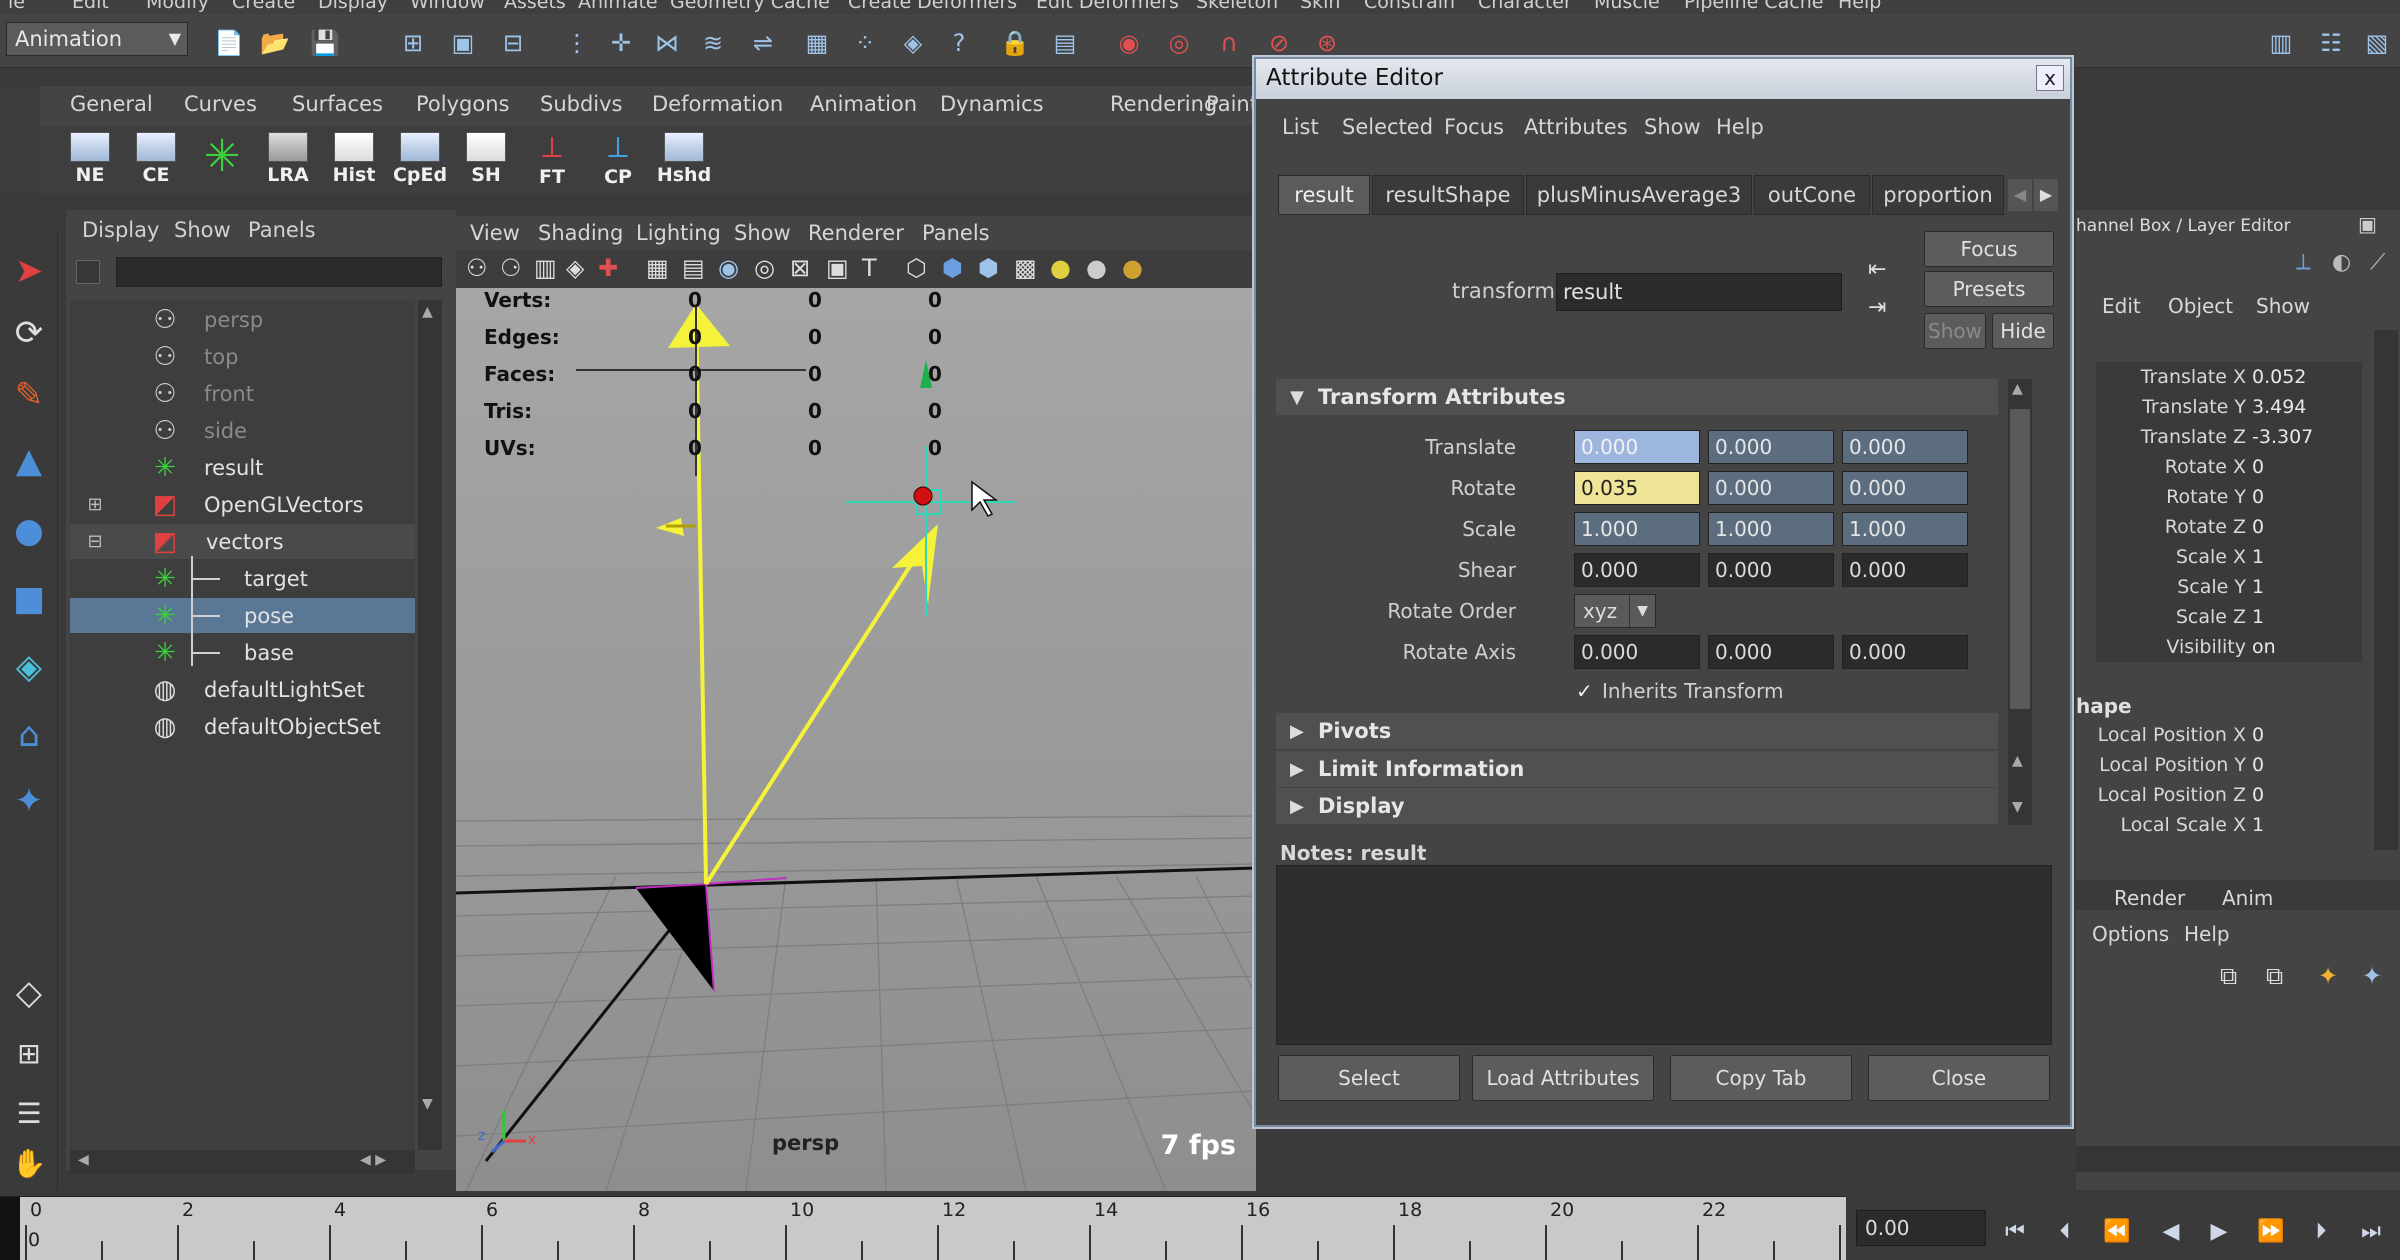  Describe the element at coordinates (713, 43) in the screenshot. I see `snap-plane-icon: ≋` at that location.